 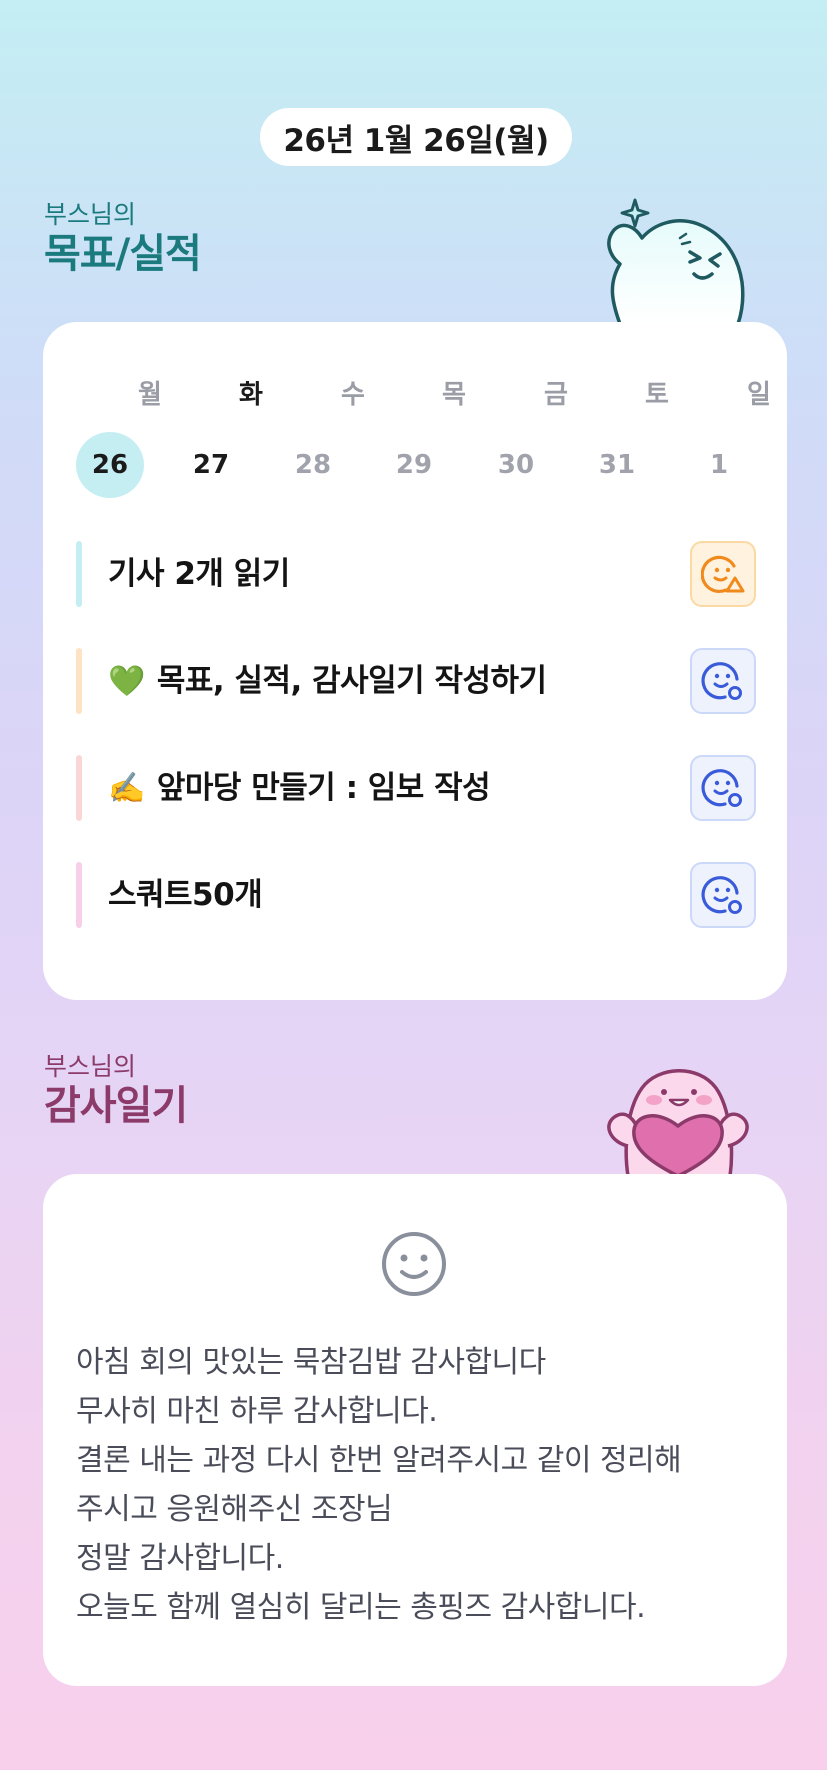 I want to click on dow-tue: 화, so click(x=251, y=395).